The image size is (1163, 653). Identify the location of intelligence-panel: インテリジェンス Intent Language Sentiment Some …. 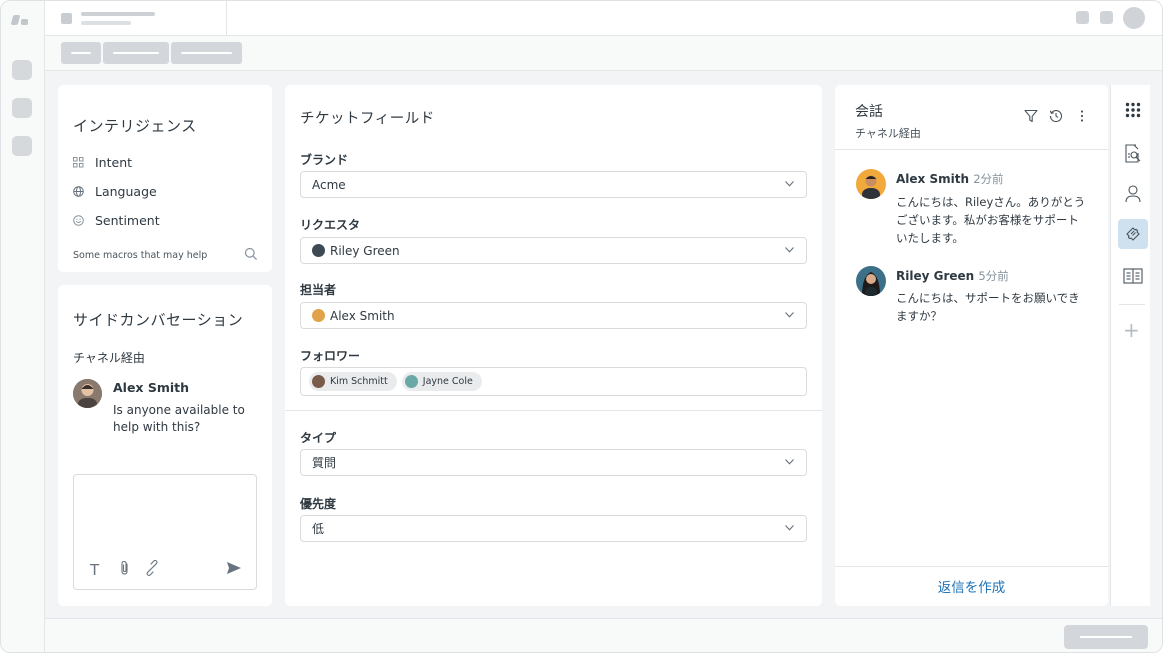
(165, 178).